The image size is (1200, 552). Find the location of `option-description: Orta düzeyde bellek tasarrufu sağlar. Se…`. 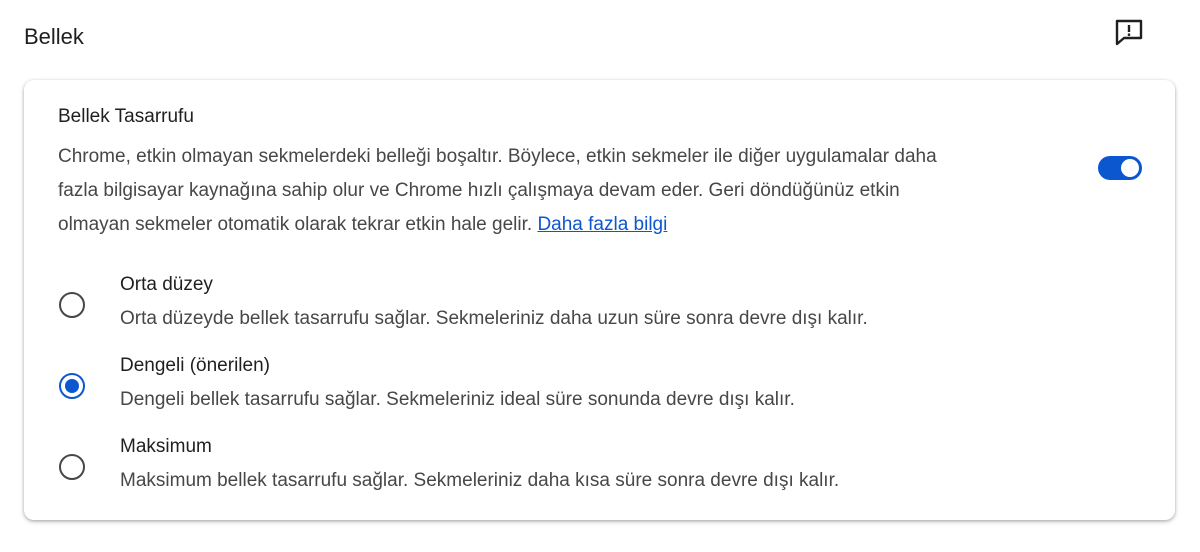

option-description: Orta düzeyde bellek tasarrufu sağlar. Se… is located at coordinates (494, 318).